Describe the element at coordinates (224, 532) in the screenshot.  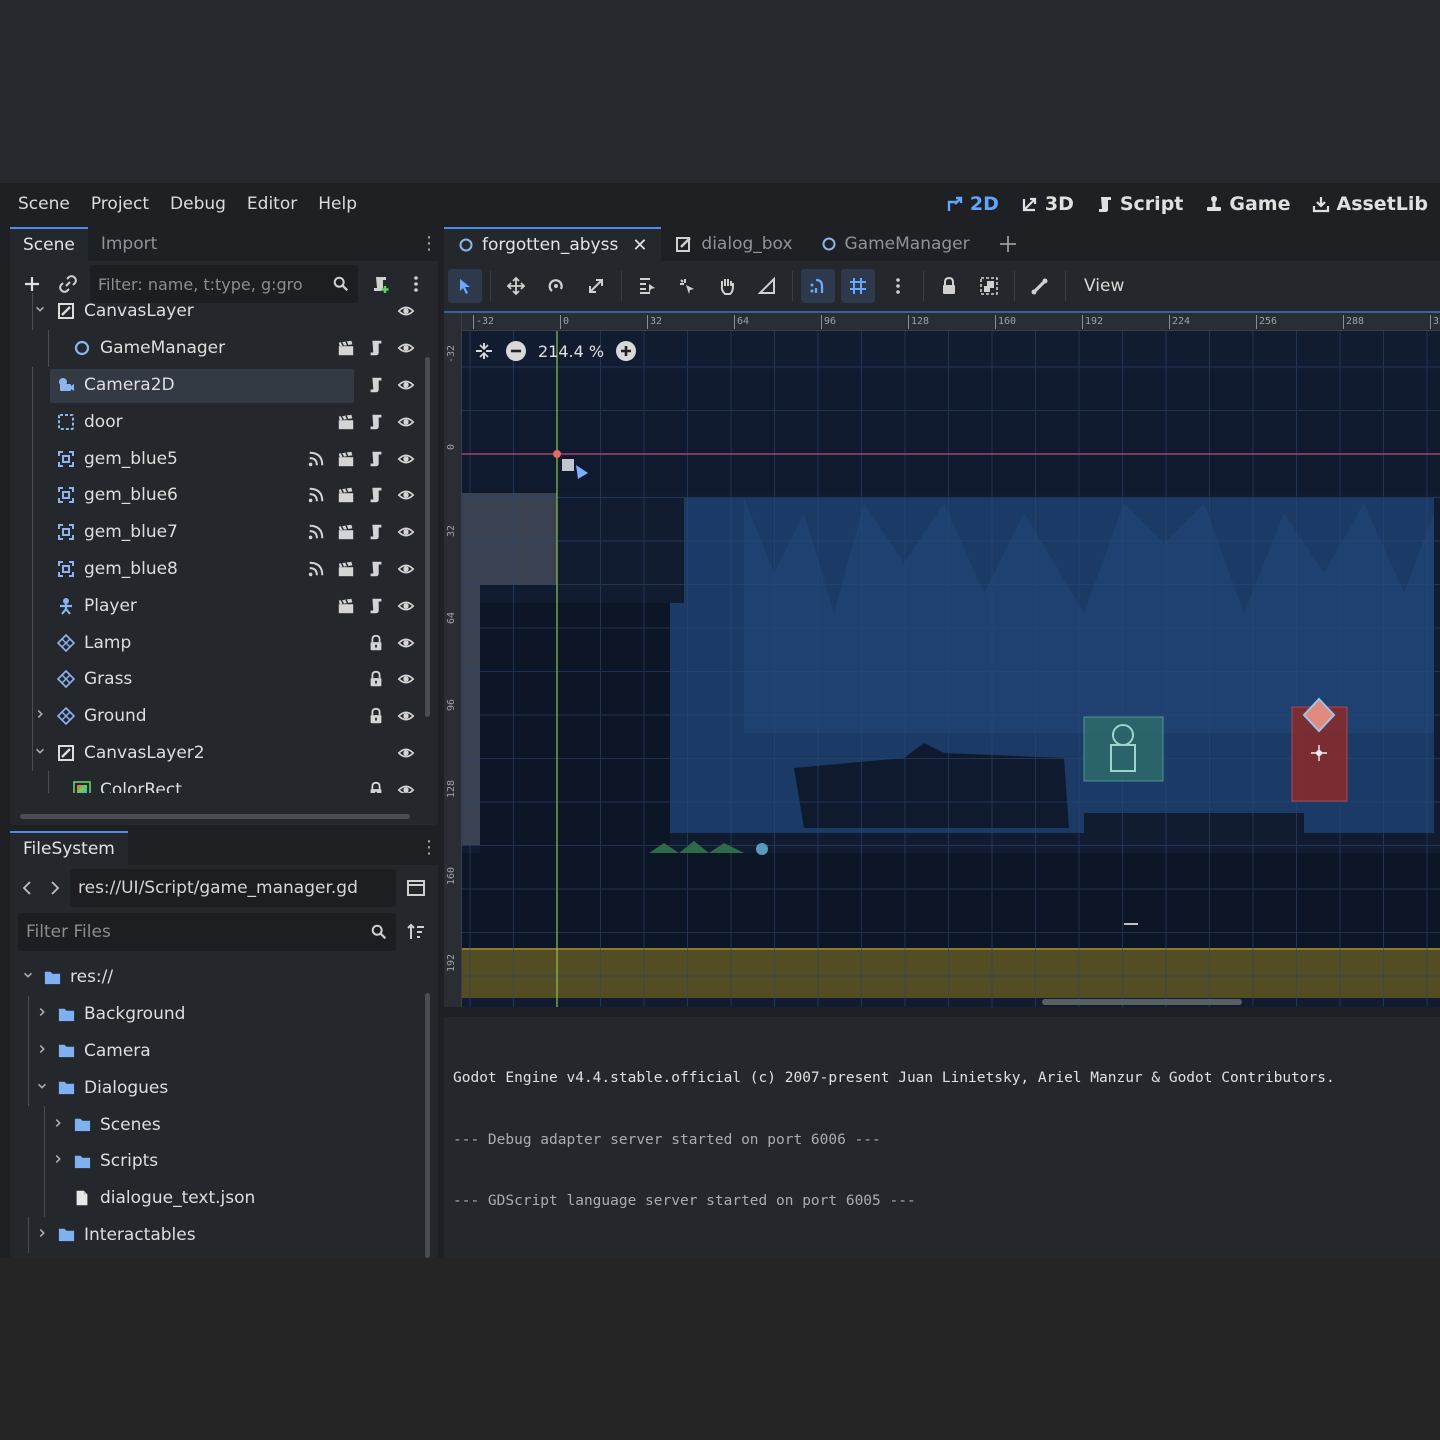
I see `scene-tree-row: gem_blue7` at that location.